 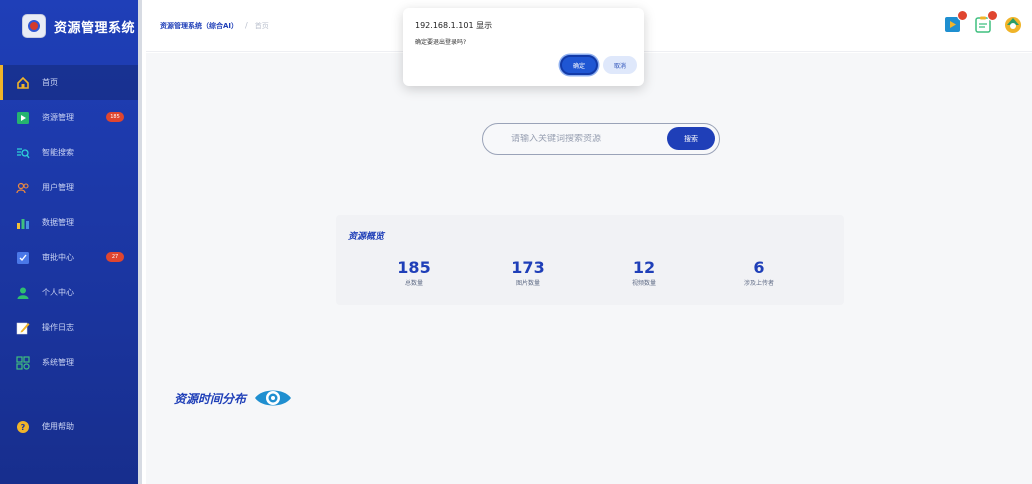 I want to click on home-icon, so click(x=23, y=83).